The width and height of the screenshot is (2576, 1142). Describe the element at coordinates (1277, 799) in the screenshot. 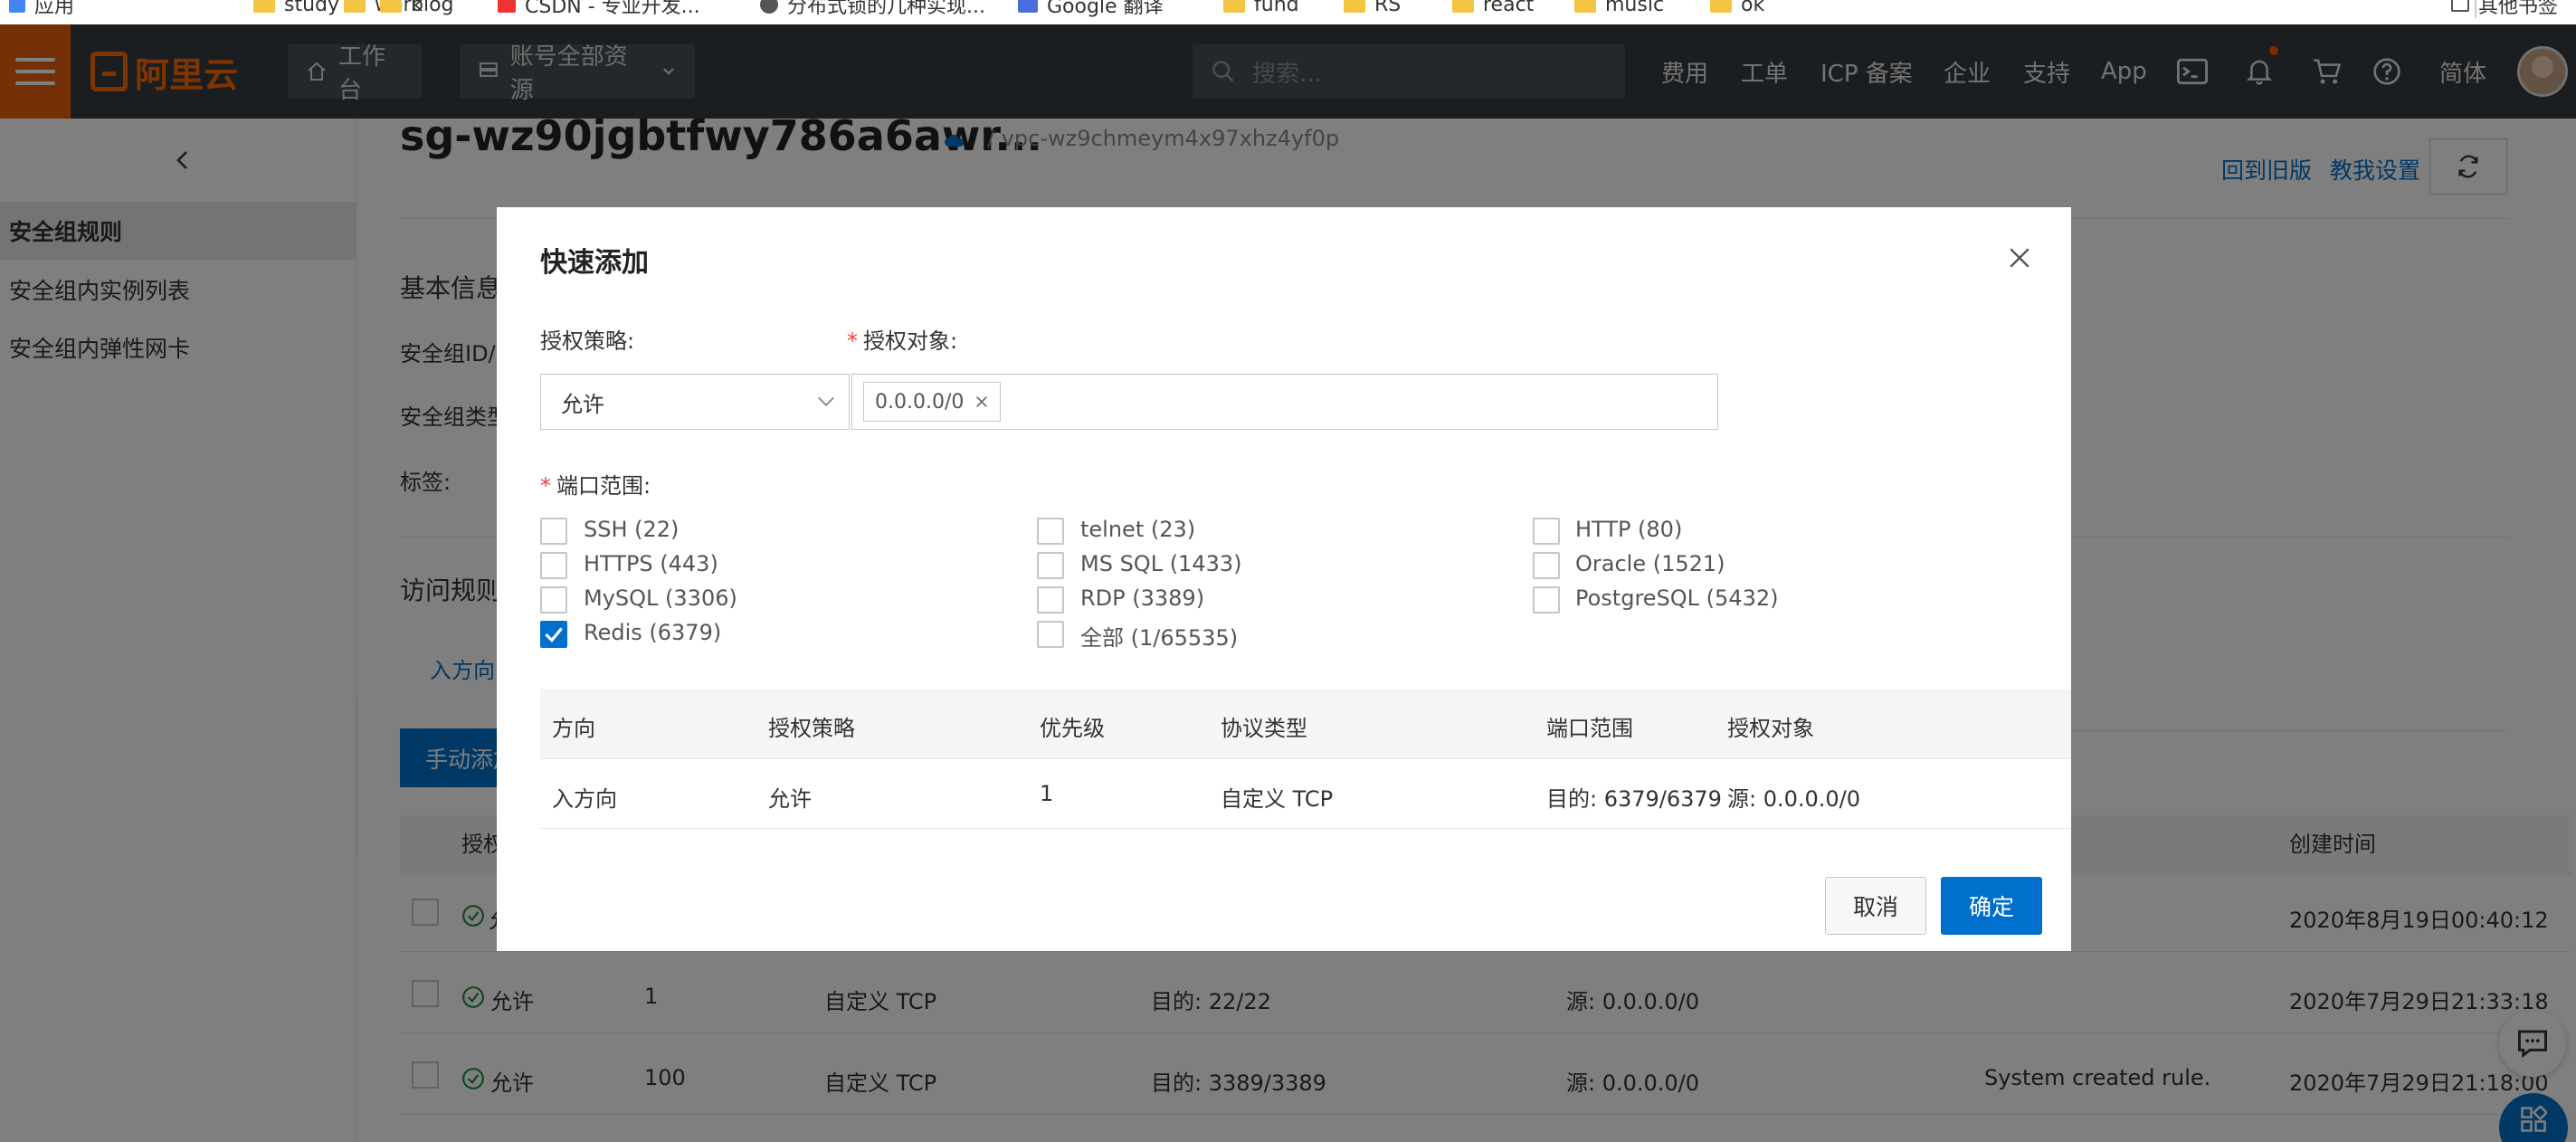

I see `preview-protocol: 自定义 TCP` at that location.